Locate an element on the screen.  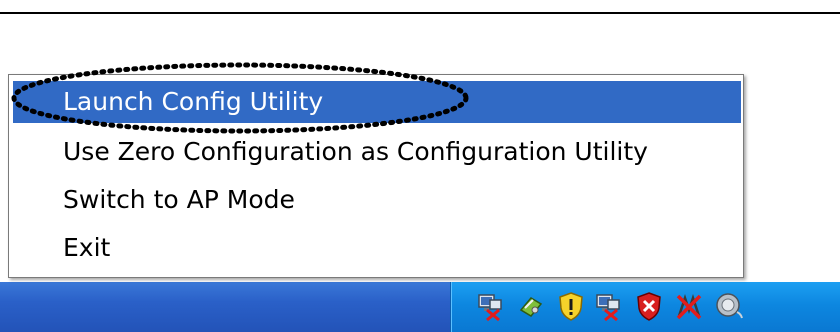
top-divider is located at coordinates (420, 13).